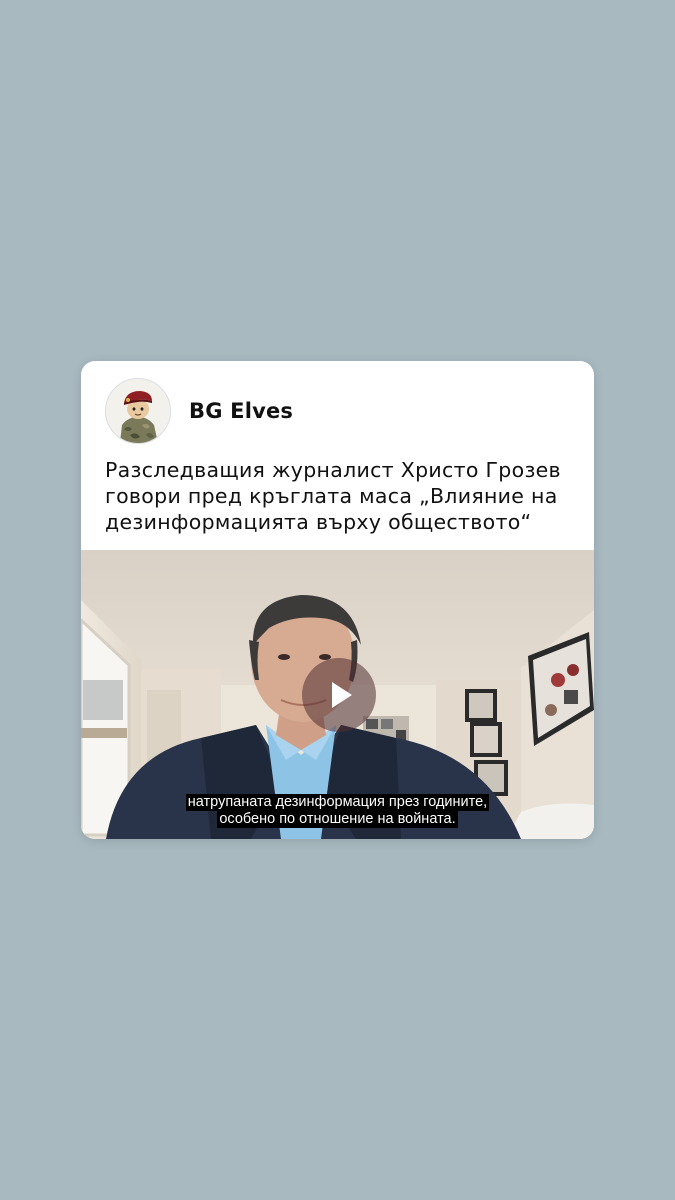 The image size is (675, 1200). Describe the element at coordinates (241, 411) in the screenshot. I see `author-name: BG Elves` at that location.